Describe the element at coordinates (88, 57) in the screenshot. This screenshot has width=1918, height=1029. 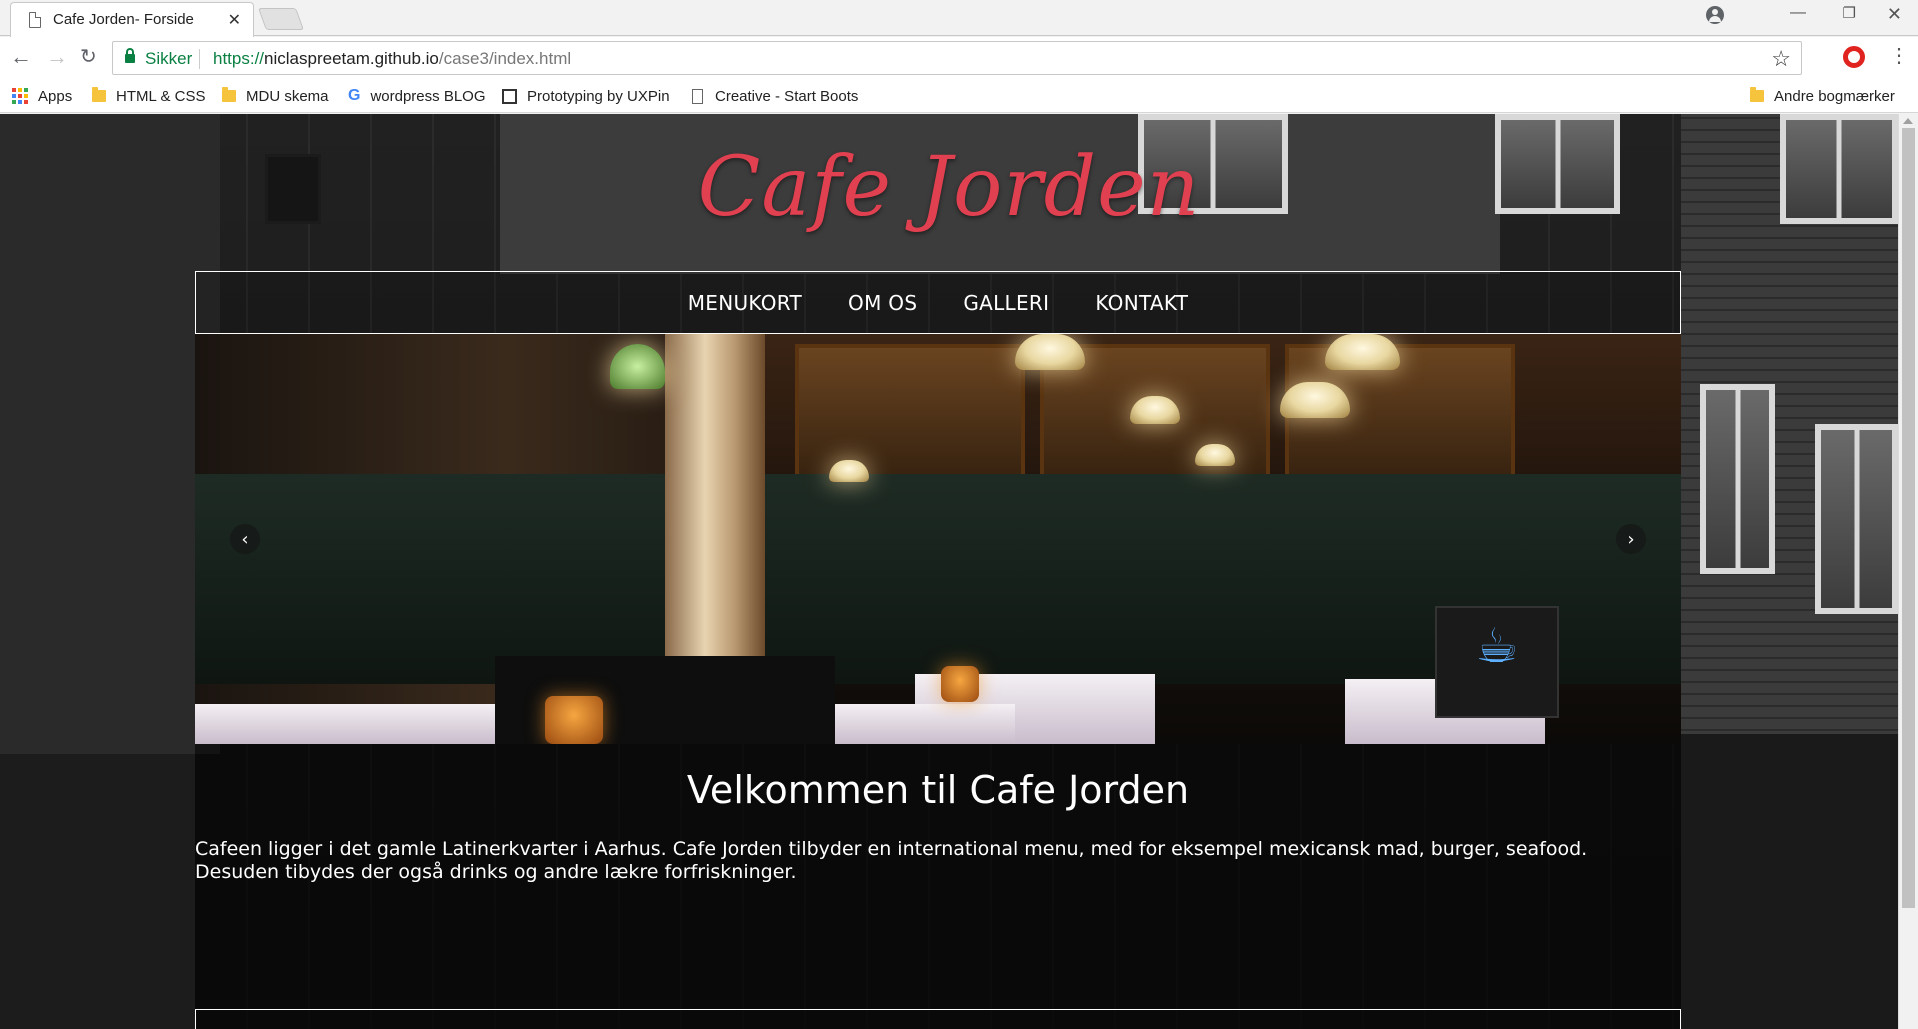
I see `reload-icon: ↻` at that location.